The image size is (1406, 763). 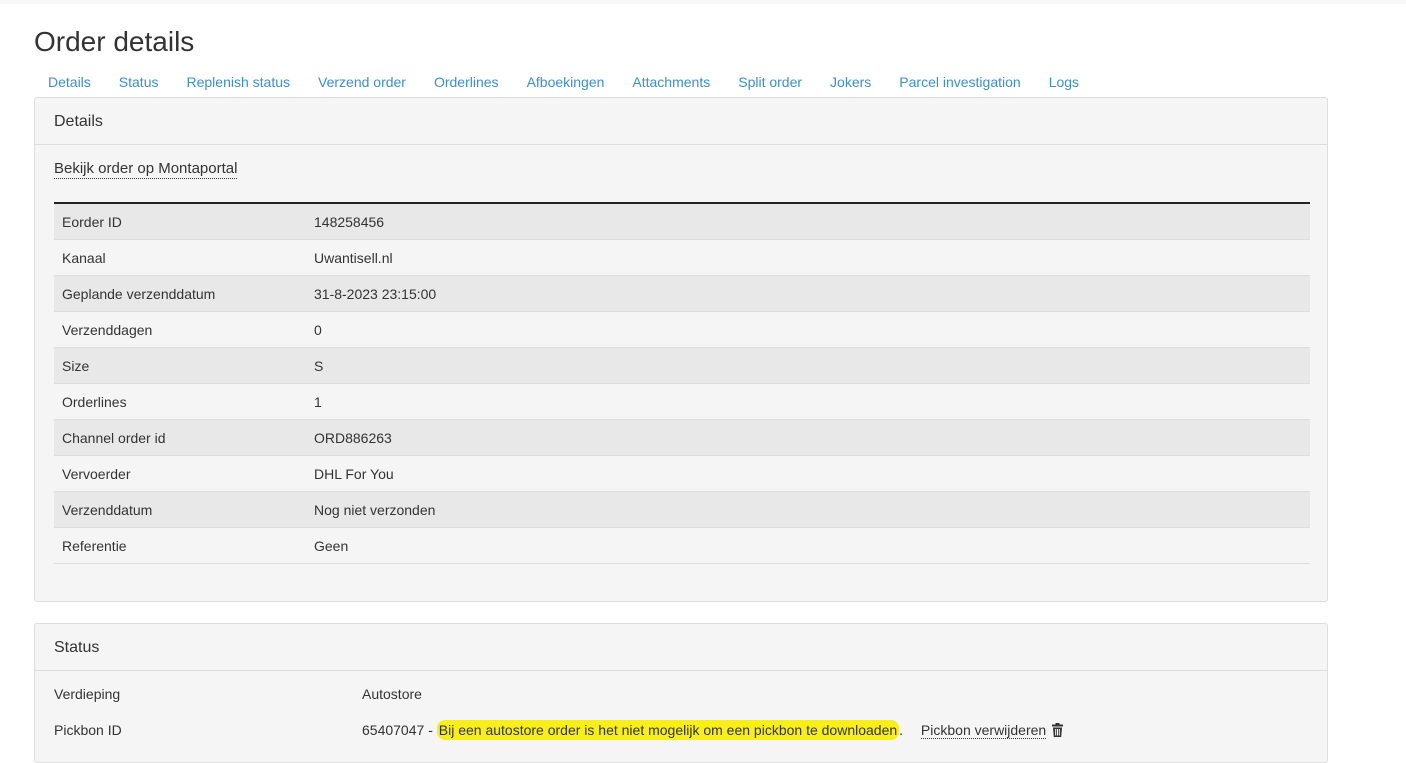 What do you see at coordinates (393, 730) in the screenshot?
I see `pickbon-id: 65407047` at bounding box center [393, 730].